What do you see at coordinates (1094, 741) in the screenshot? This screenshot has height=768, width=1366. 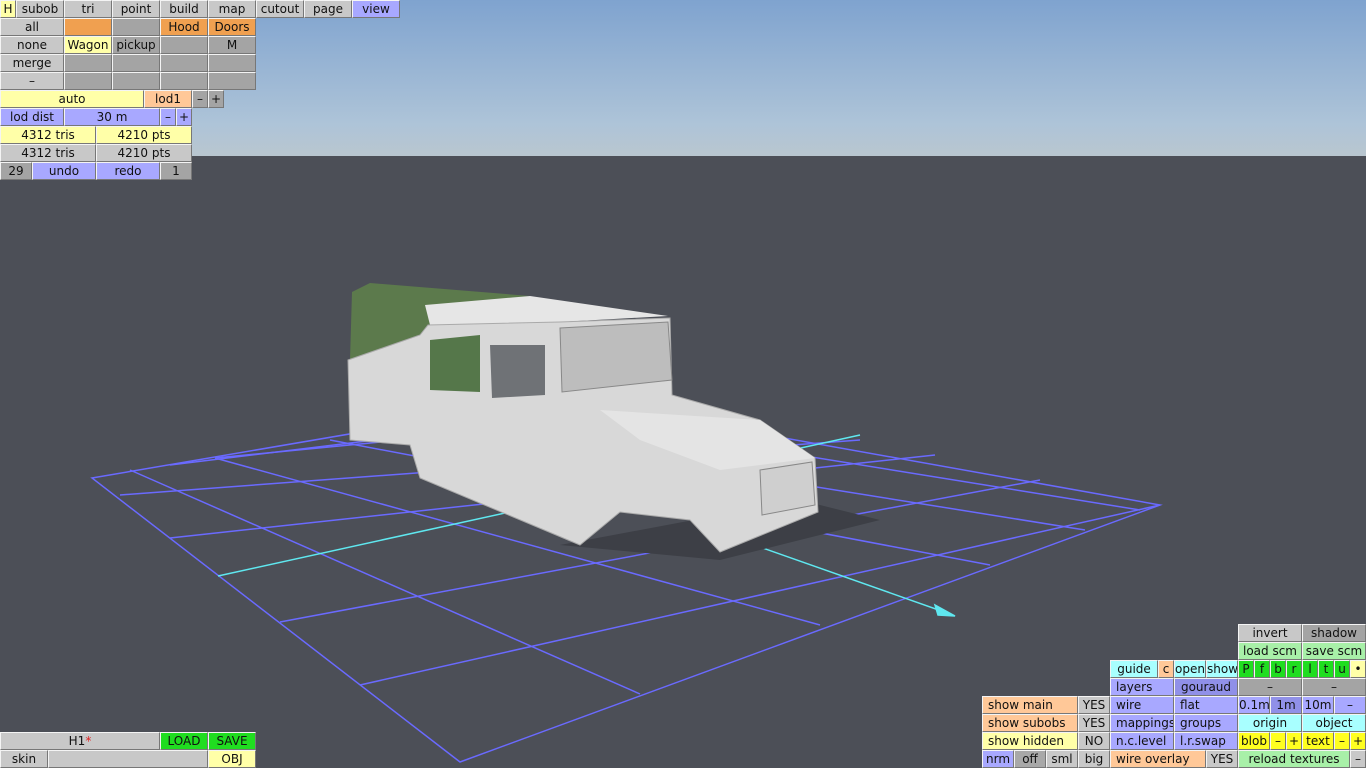 I see `show-hidden-toggle: NO` at bounding box center [1094, 741].